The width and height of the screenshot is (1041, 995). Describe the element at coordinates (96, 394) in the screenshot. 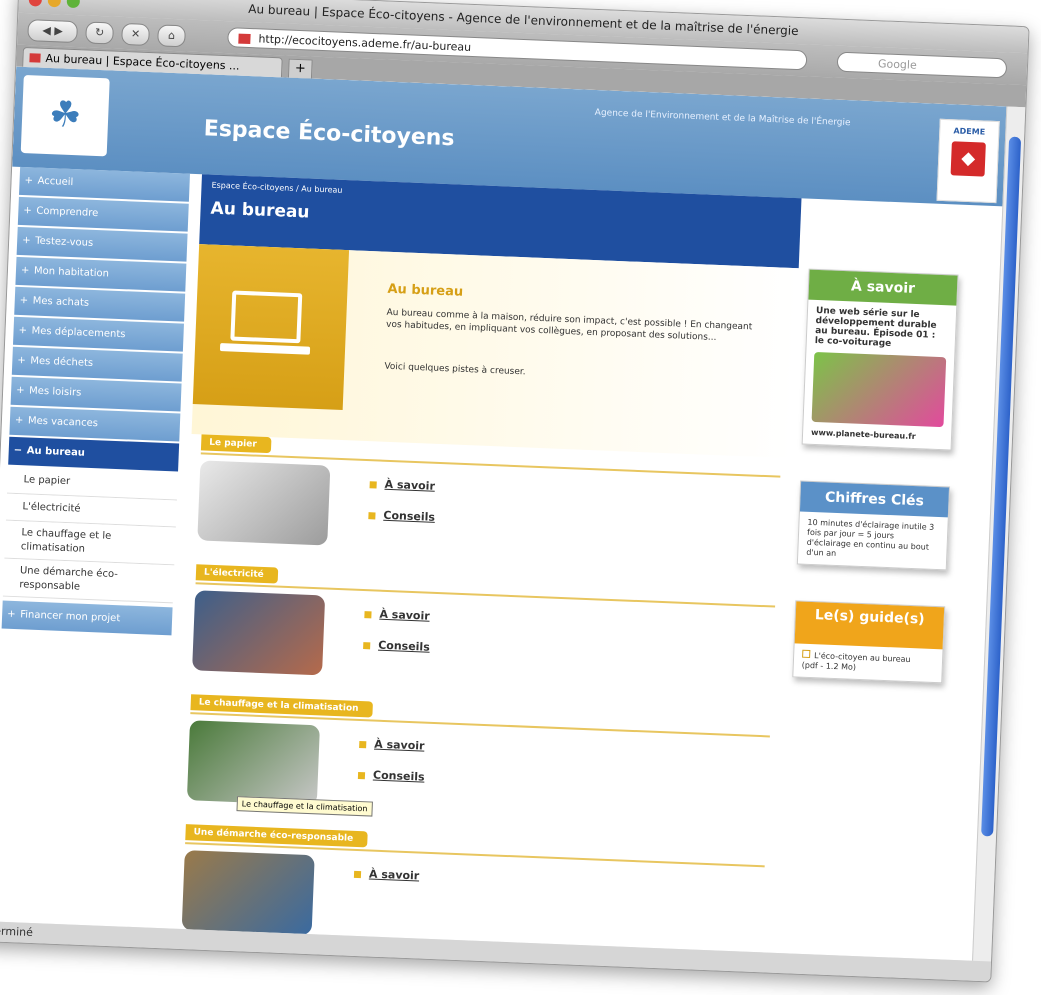

I see `sidebar-item-mes-loisirs: + Mes loisirs` at that location.